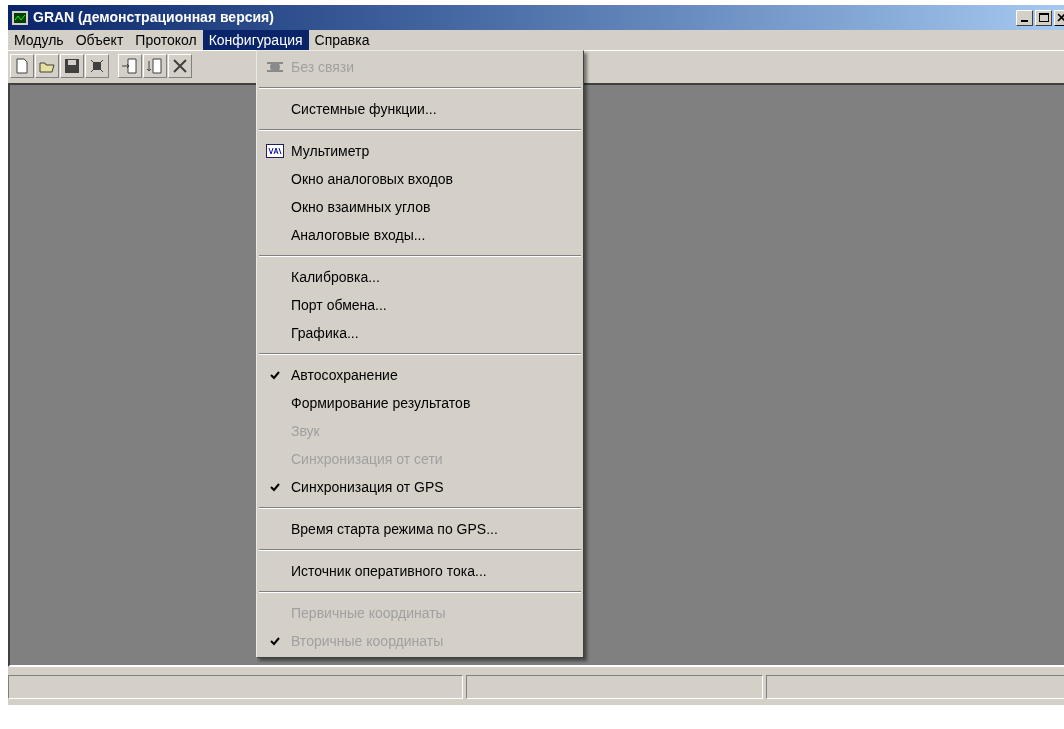 The image size is (1064, 729). Describe the element at coordinates (255, 40) in the screenshot. I see `menu-item: Конфигурация` at that location.